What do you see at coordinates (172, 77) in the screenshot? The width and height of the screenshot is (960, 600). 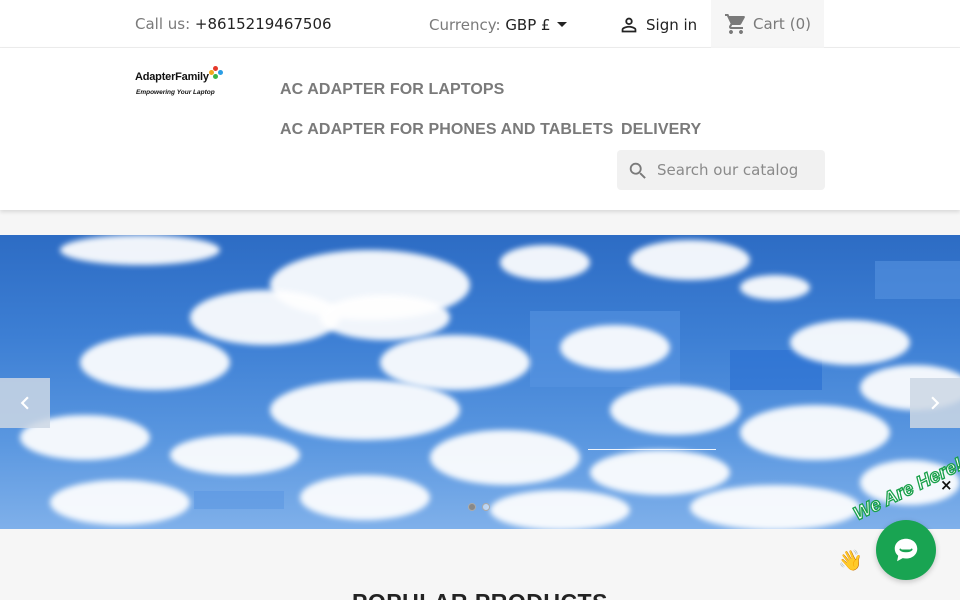 I see `logo-name: AdapterFamily` at bounding box center [172, 77].